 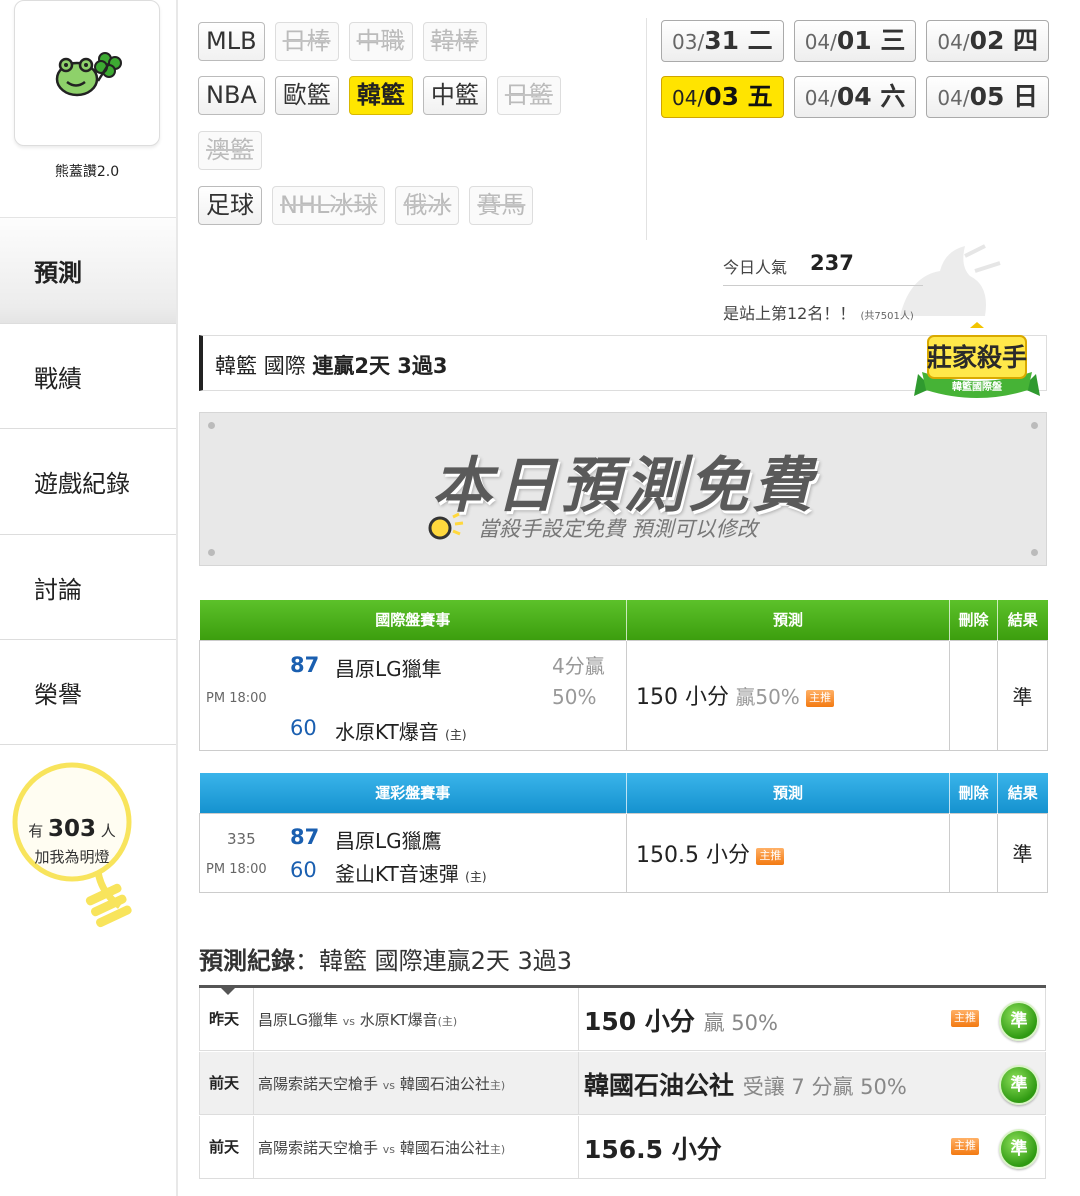 I want to click on team-home-name: 釜山KT音速彈, so click(x=397, y=874).